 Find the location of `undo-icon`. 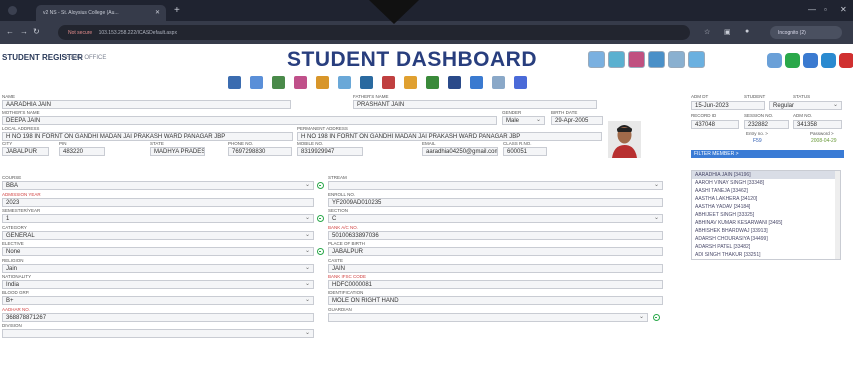

undo-icon is located at coordinates (774, 60).